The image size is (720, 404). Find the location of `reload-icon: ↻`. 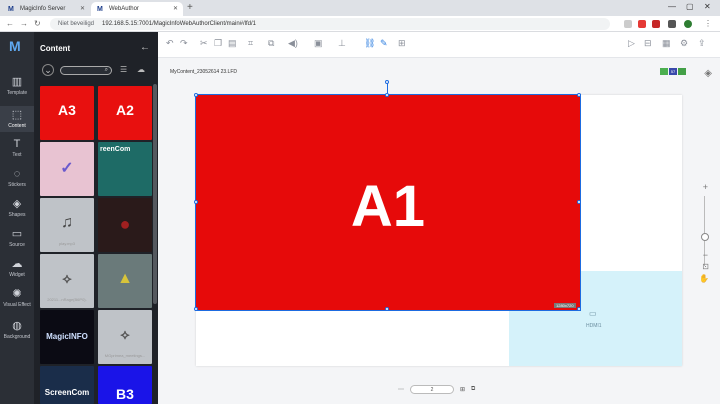

reload-icon: ↻ is located at coordinates (37, 23).